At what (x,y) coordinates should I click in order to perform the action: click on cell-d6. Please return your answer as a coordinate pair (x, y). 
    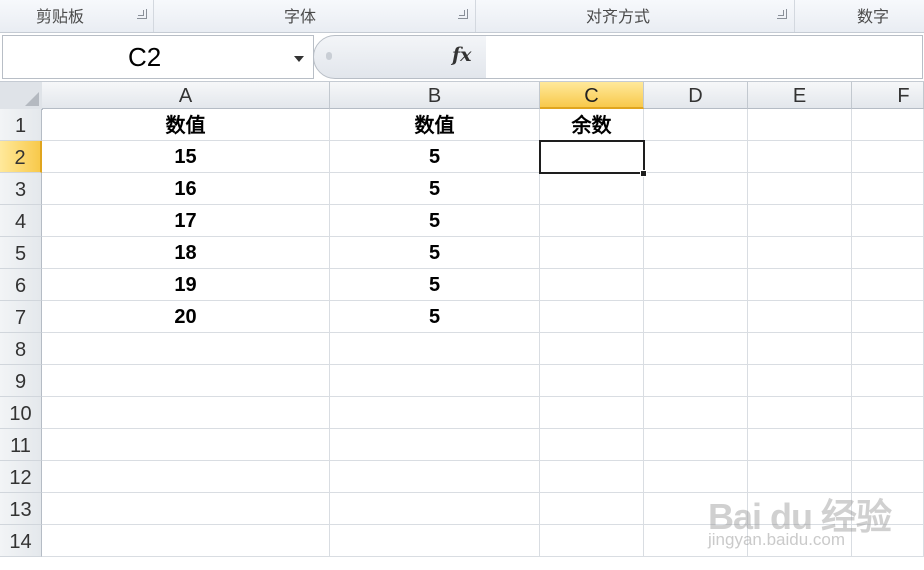
    Looking at the image, I should click on (696, 285).